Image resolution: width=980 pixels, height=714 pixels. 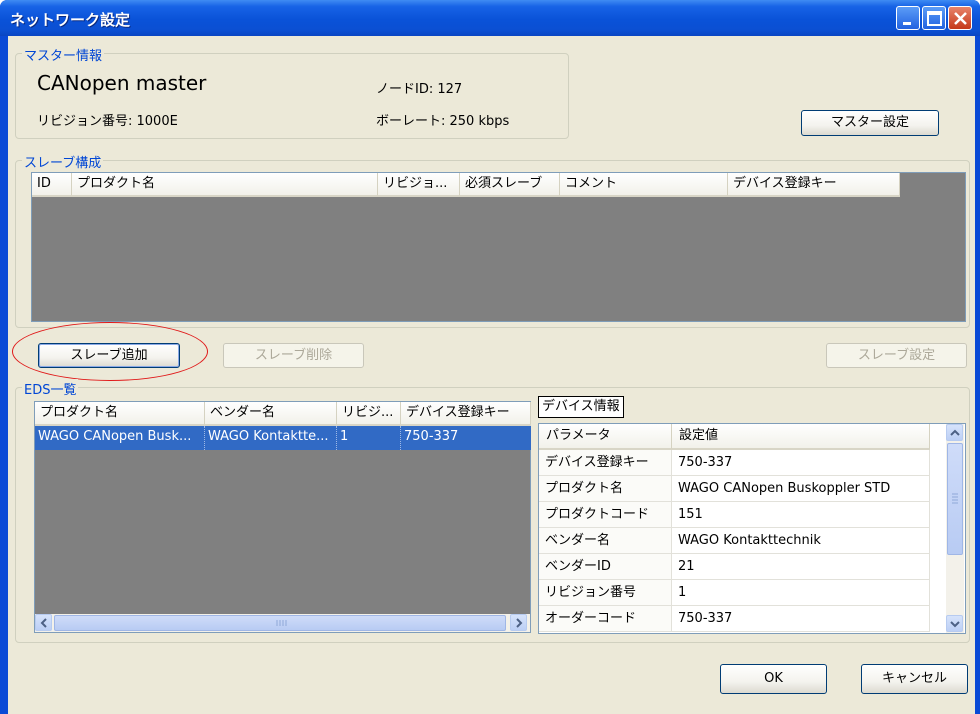 I want to click on maximize-icon, so click(x=934, y=18).